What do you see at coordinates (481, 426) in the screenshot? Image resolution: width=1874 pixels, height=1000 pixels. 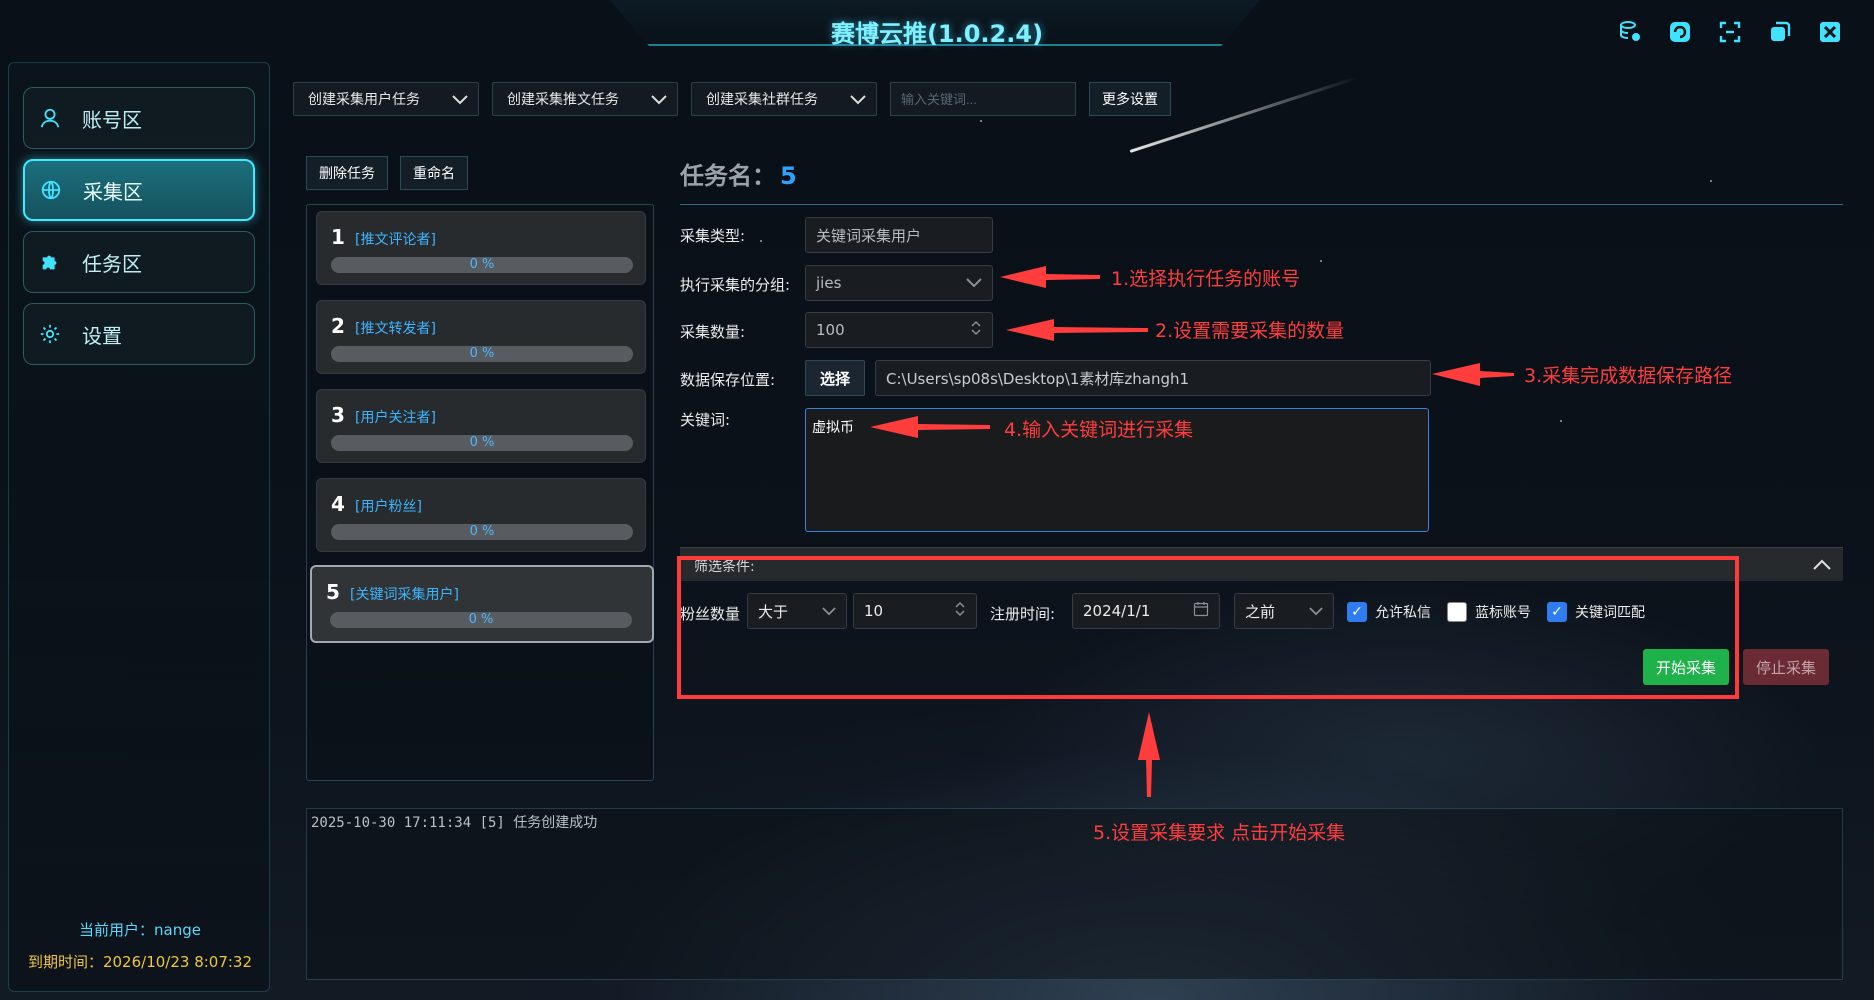 I see `task-card: 3 [用户关注者] 0 %` at bounding box center [481, 426].